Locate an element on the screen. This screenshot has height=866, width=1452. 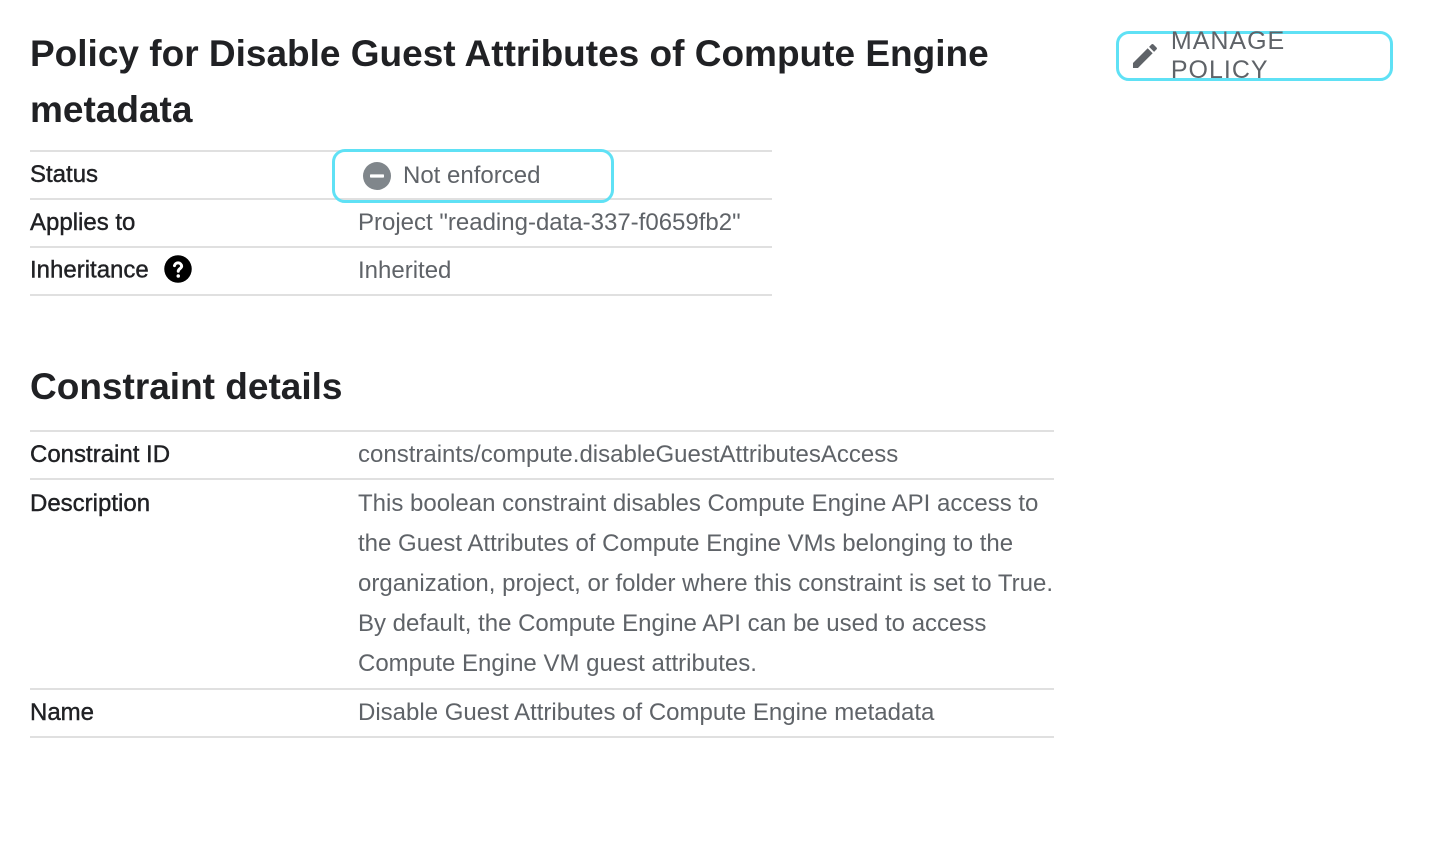
inheritance-key: Inheritance is located at coordinates (89, 270).